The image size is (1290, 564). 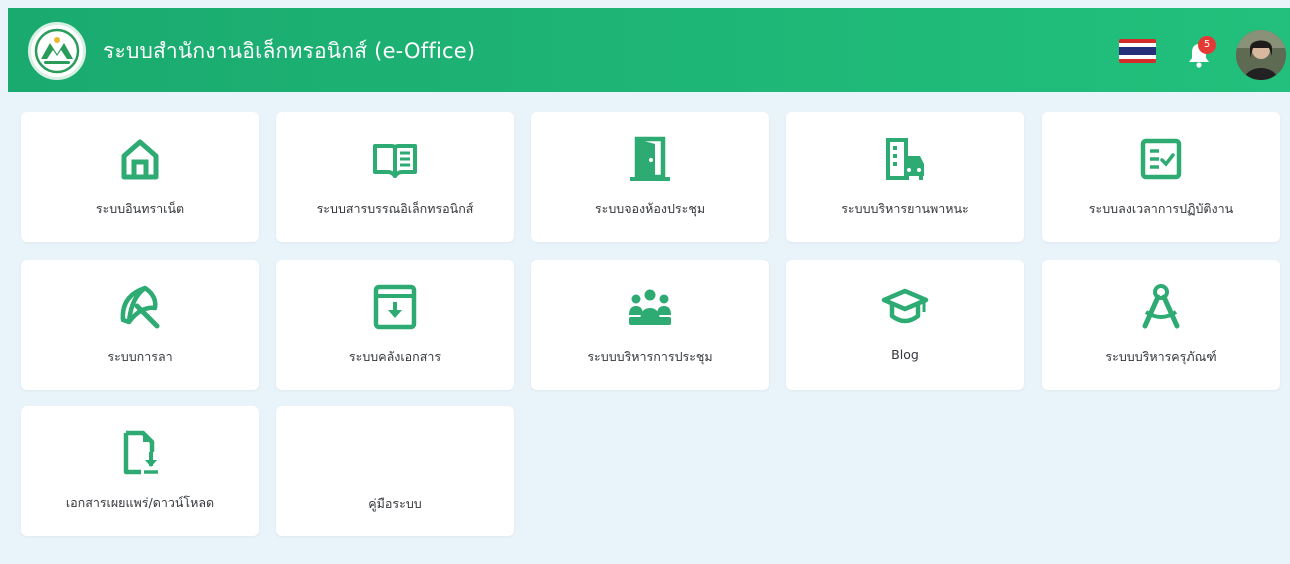 What do you see at coordinates (140, 159) in the screenshot?
I see `home-icon` at bounding box center [140, 159].